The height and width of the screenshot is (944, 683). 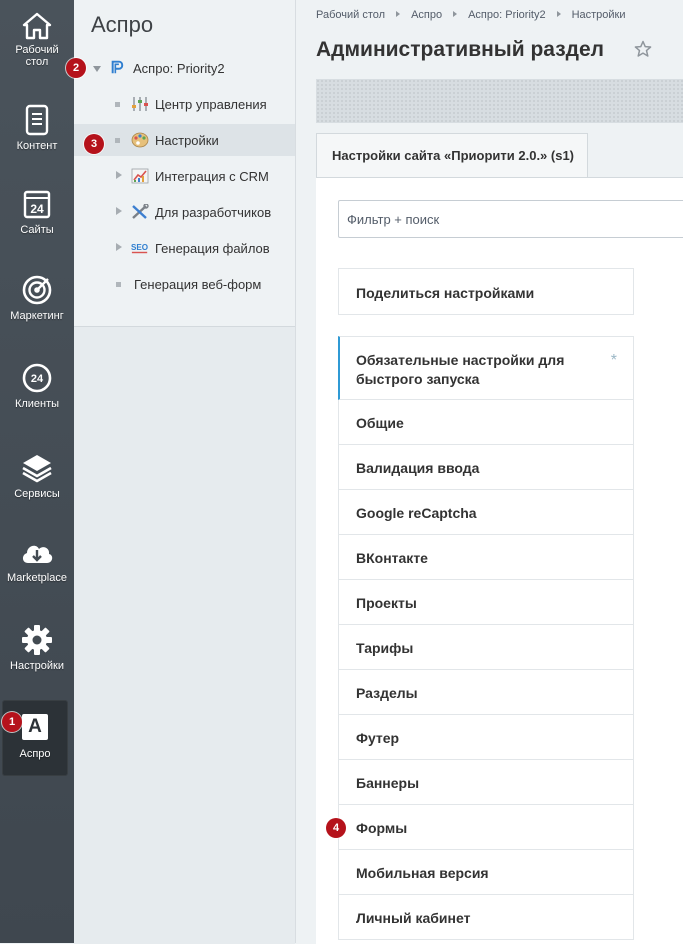 What do you see at coordinates (486, 692) in the screenshot?
I see `settings-menu-item: Разделы` at bounding box center [486, 692].